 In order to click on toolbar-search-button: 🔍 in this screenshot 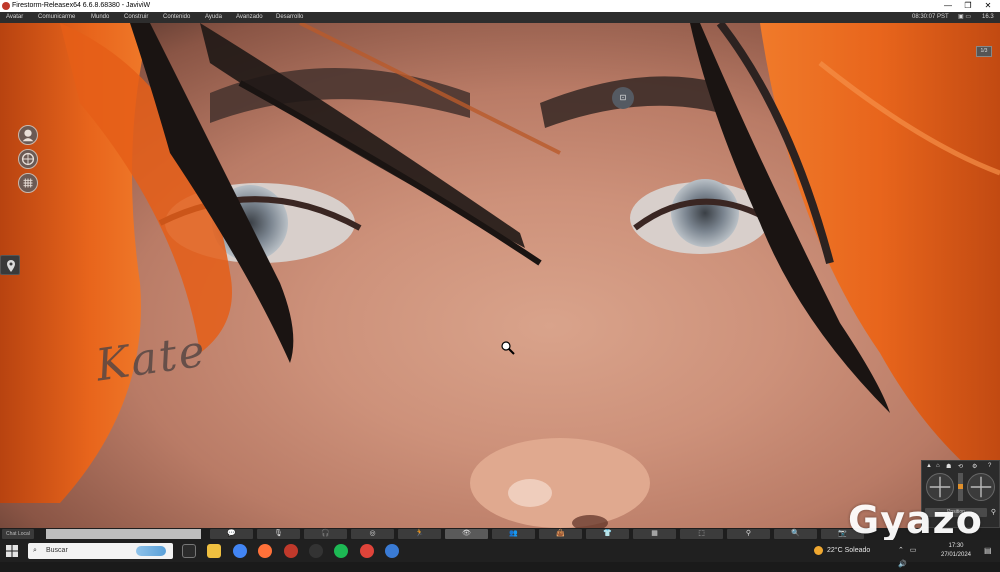, I will do `click(795, 534)`.